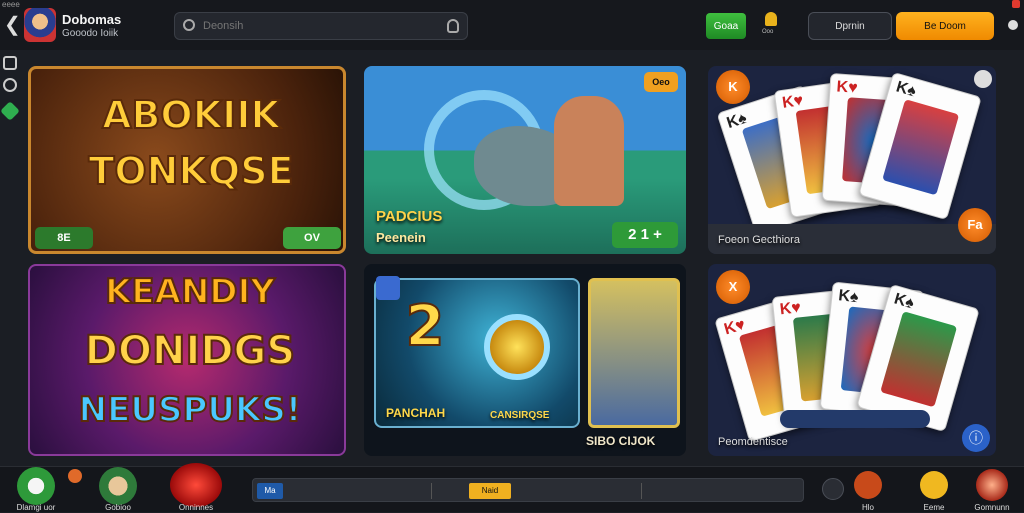 The image size is (1024, 513). What do you see at coordinates (753, 442) in the screenshot?
I see `tile-caption: Peomdentisce` at bounding box center [753, 442].